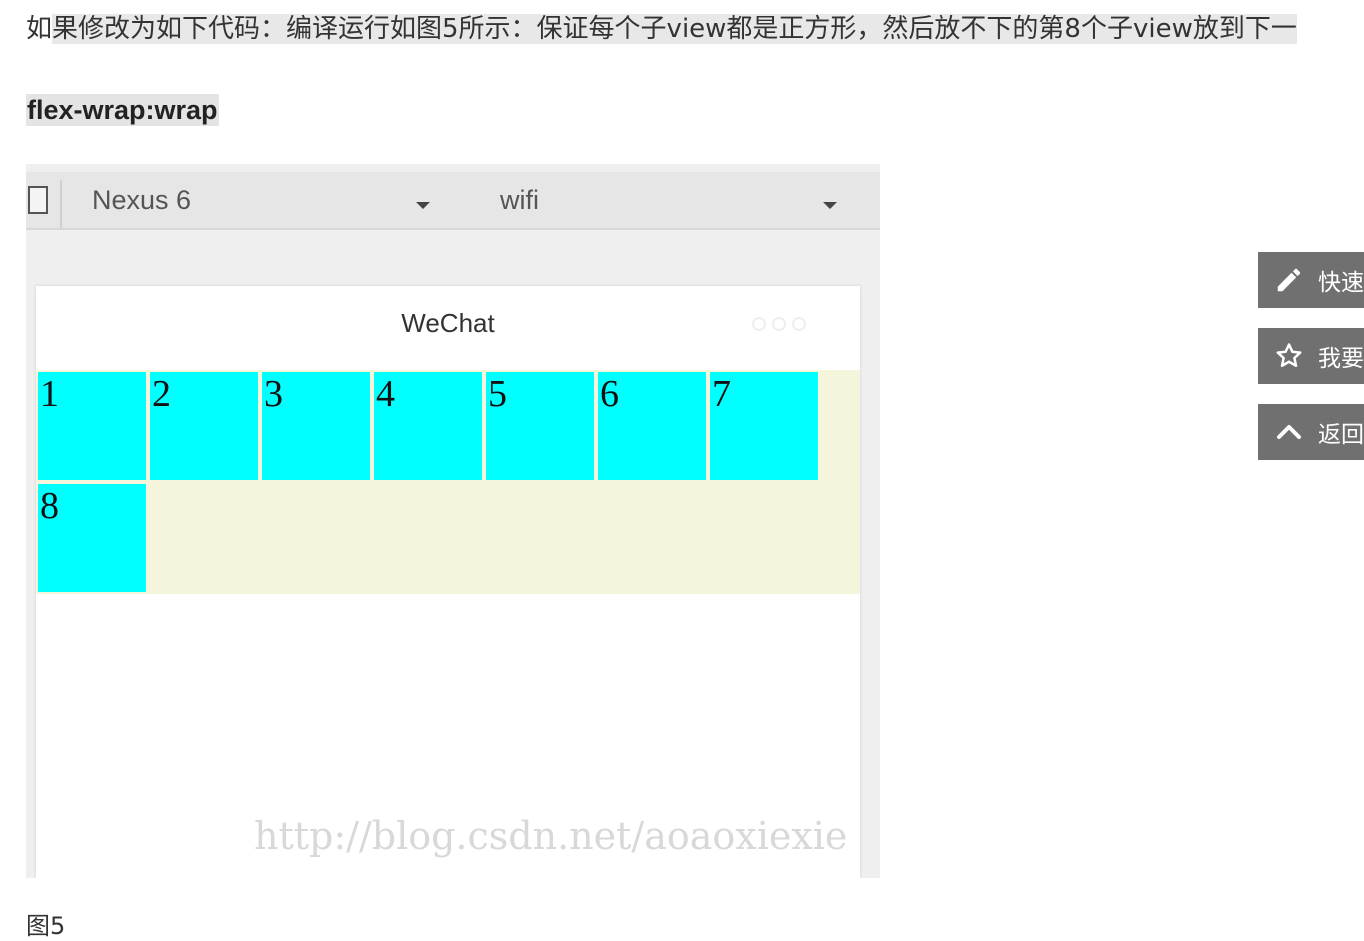 The height and width of the screenshot is (941, 1364). What do you see at coordinates (423, 205) in the screenshot?
I see `device-dropdown-caret-icon` at bounding box center [423, 205].